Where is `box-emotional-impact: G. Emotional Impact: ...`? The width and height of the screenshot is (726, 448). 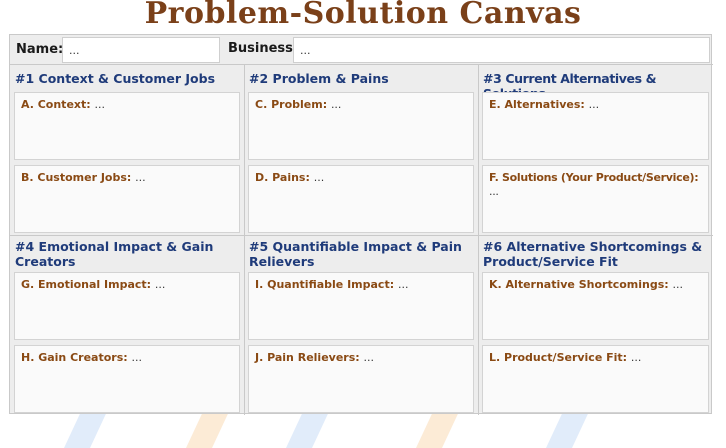 box-emotional-impact: G. Emotional Impact: ... is located at coordinates (127, 306).